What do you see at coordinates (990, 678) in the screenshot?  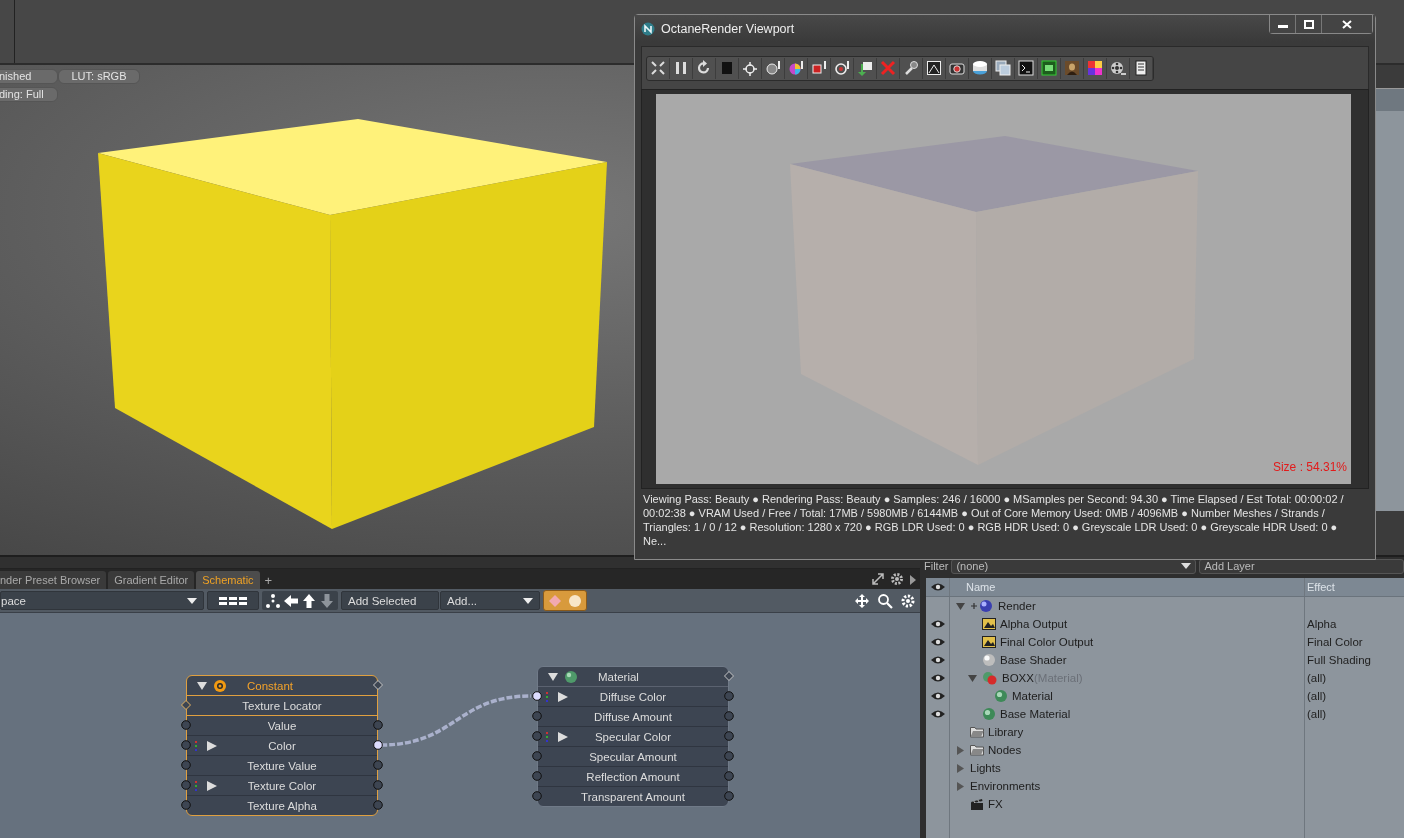 I see `mask-icon` at bounding box center [990, 678].